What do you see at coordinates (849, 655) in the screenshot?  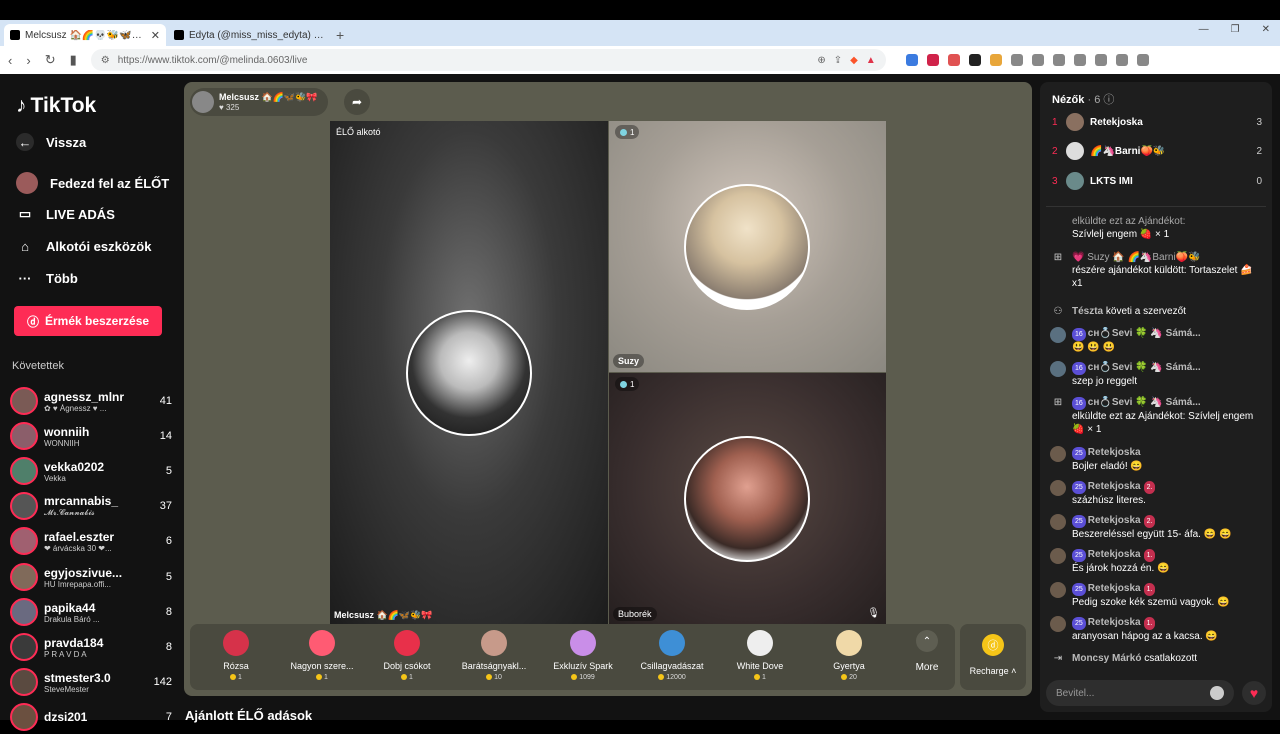 I see `gift-item: Gyertya 20` at bounding box center [849, 655].